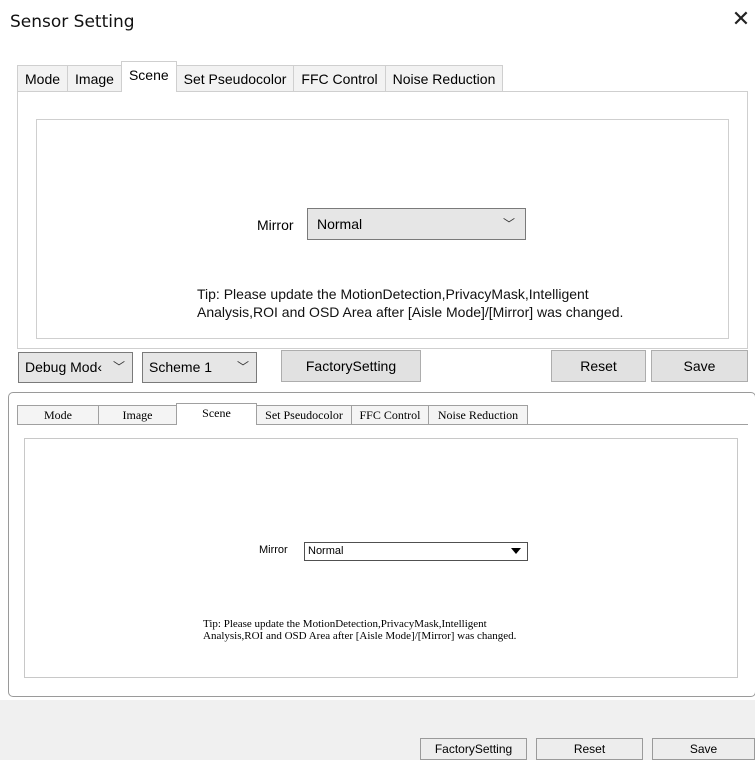 The image size is (755, 760). Describe the element at coordinates (58, 415) in the screenshot. I see `classic-tab-mode: Mode` at that location.